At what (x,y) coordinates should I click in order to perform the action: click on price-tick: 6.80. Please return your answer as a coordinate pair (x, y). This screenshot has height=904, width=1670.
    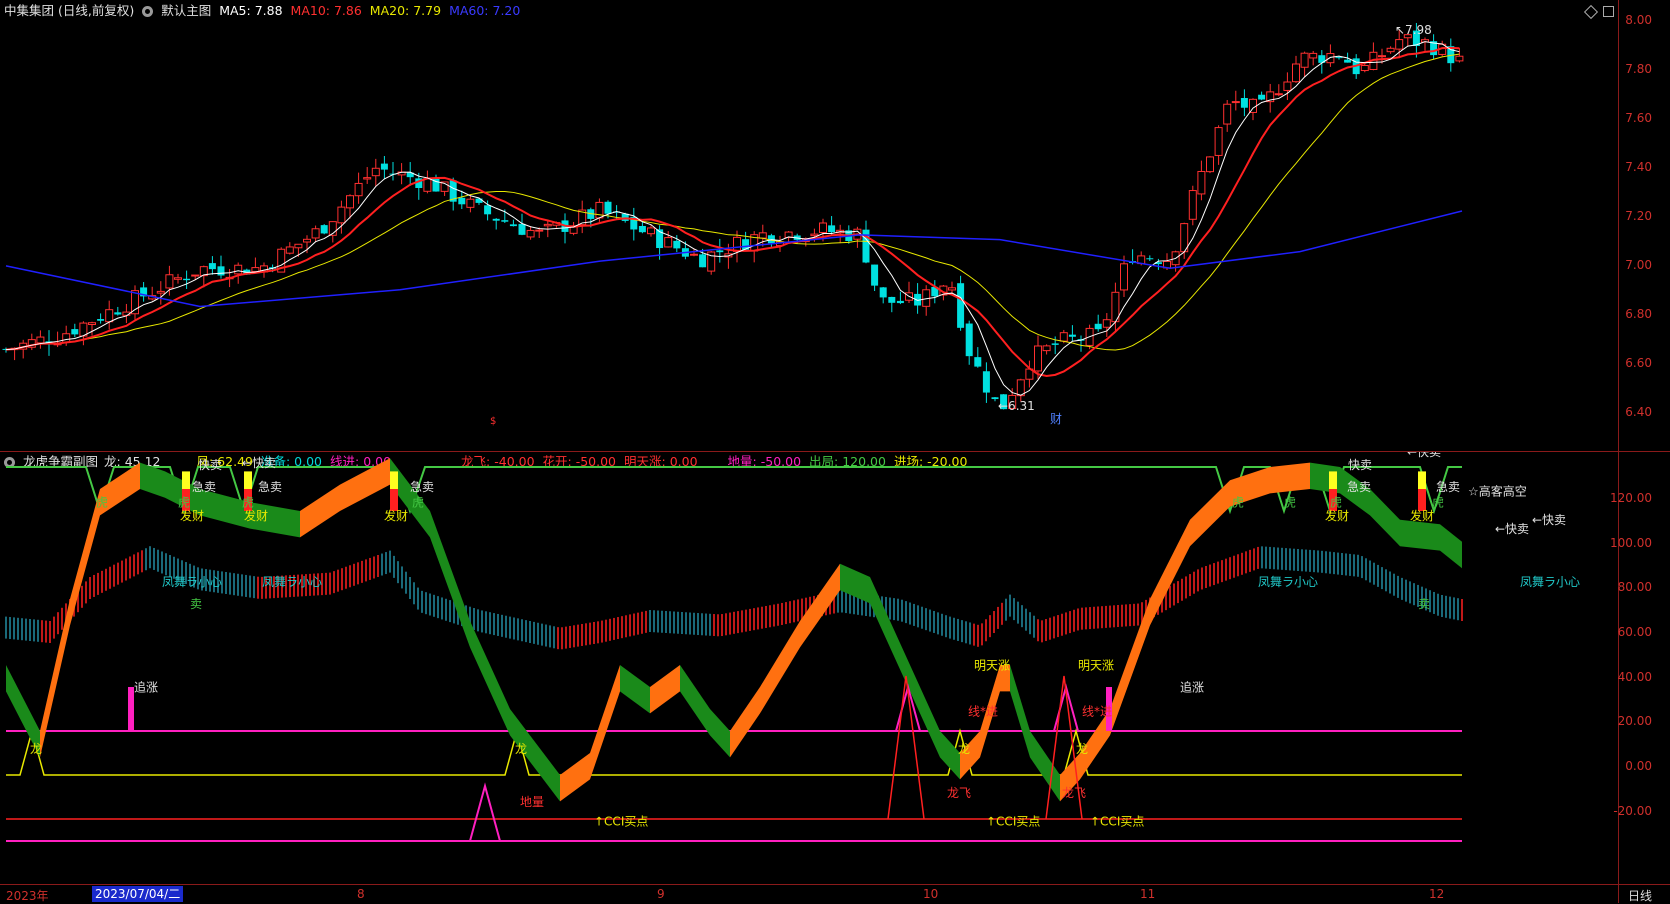
    Looking at the image, I should click on (1638, 314).